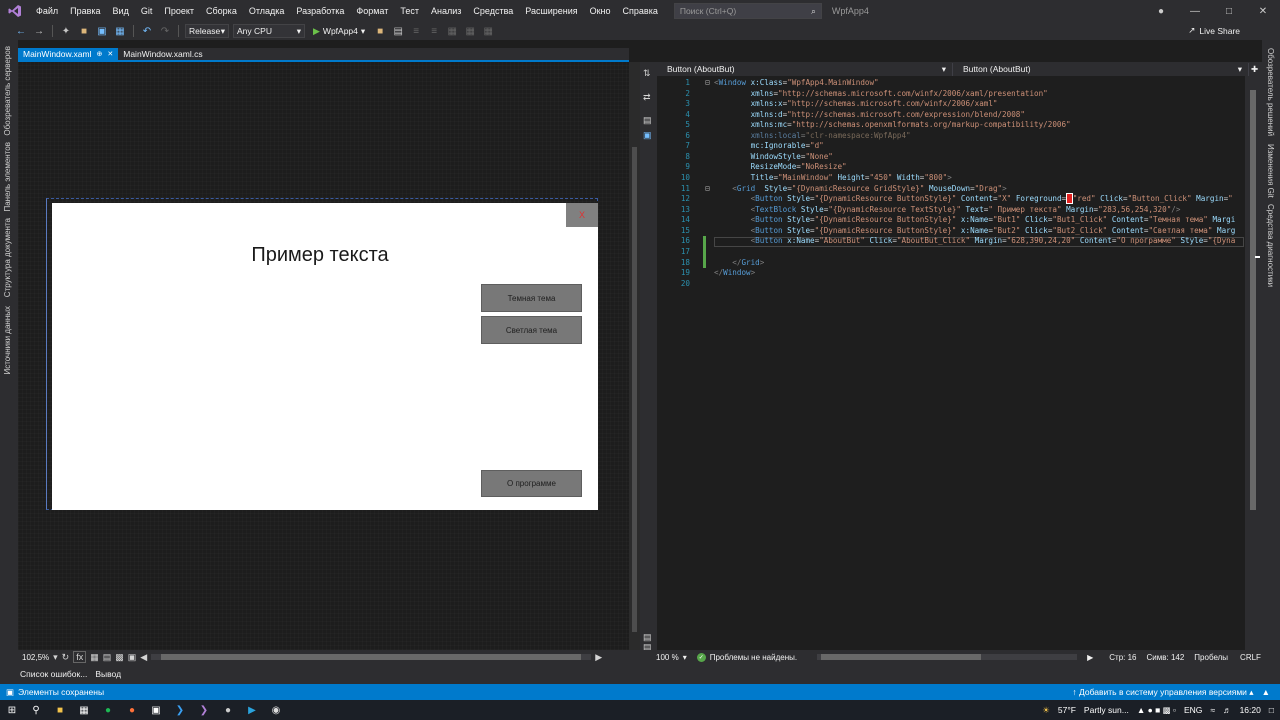 The width and height of the screenshot is (1280, 720). Describe the element at coordinates (1122, 657) in the screenshot. I see `line-indicator: Стр: 16` at that location.